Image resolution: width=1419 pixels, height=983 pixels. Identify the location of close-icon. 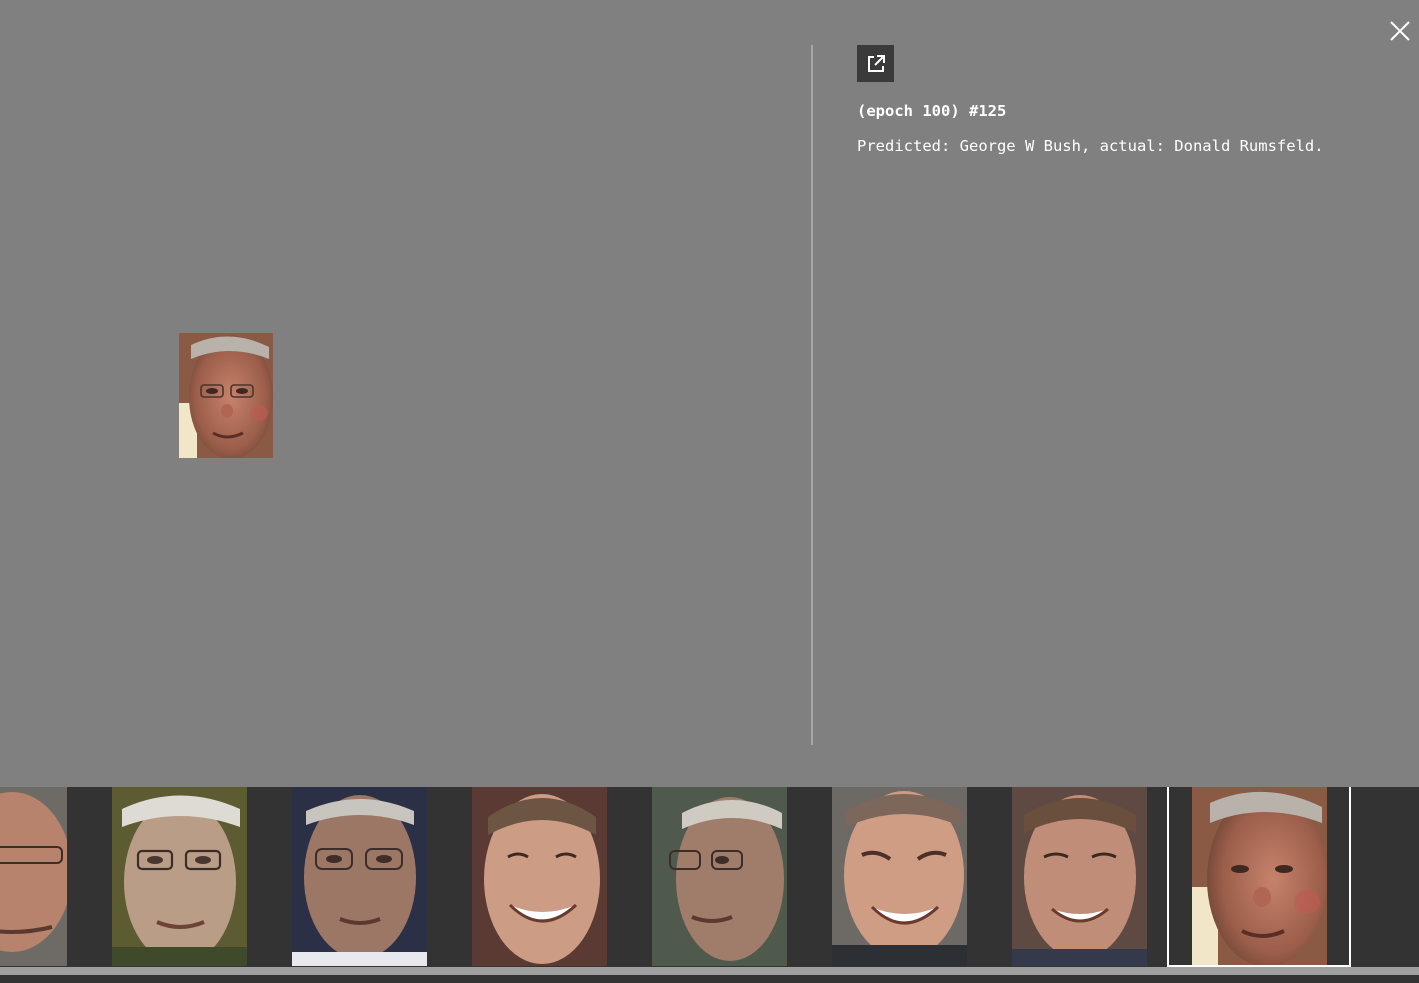
(1400, 31).